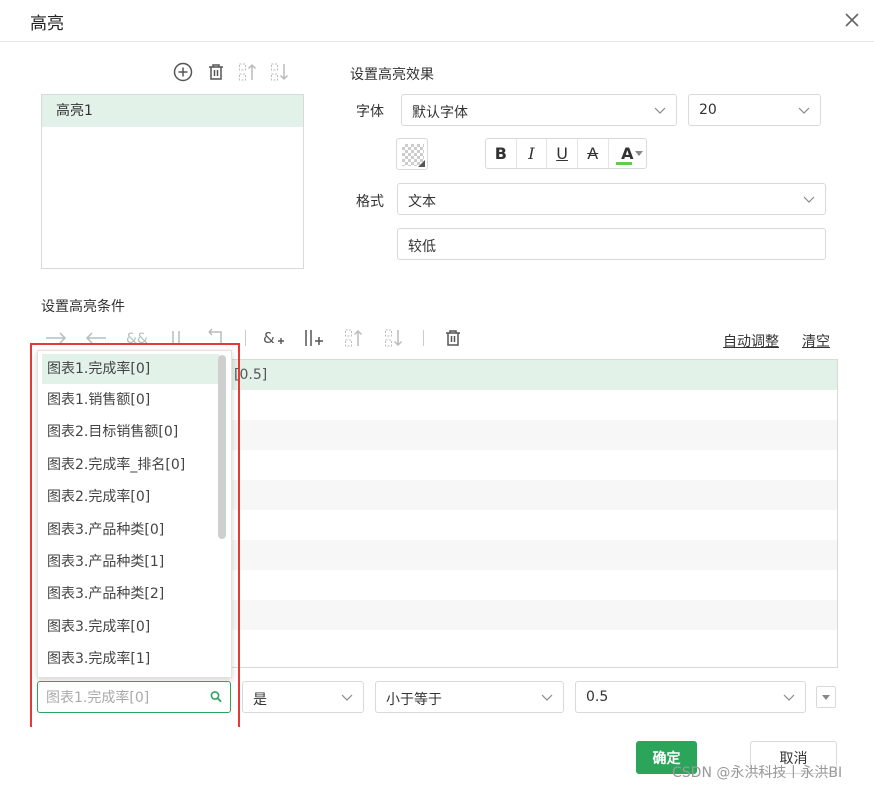 This screenshot has height=787, width=874. I want to click on value-type-dropdown, so click(826, 697).